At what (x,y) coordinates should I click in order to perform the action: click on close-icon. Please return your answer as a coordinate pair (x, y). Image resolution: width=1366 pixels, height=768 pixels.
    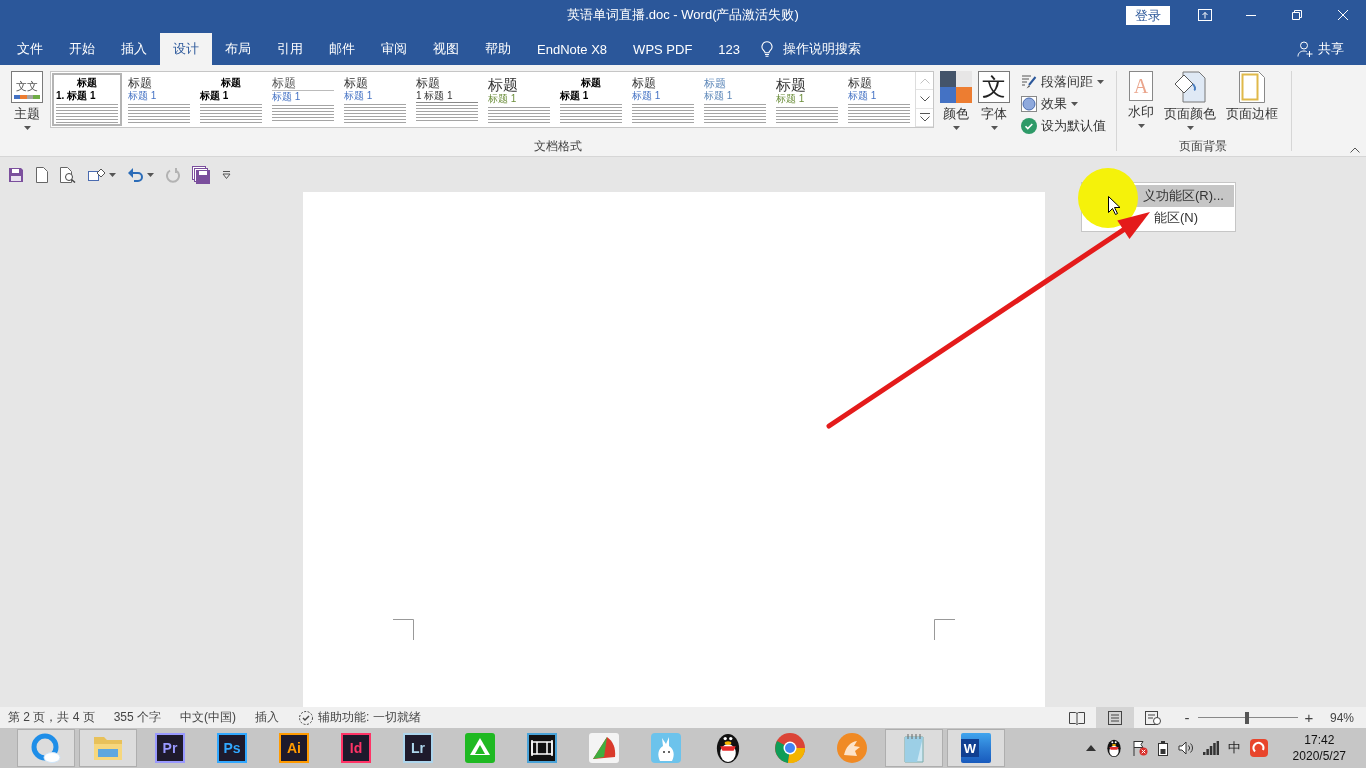
    Looking at the image, I should click on (1343, 15).